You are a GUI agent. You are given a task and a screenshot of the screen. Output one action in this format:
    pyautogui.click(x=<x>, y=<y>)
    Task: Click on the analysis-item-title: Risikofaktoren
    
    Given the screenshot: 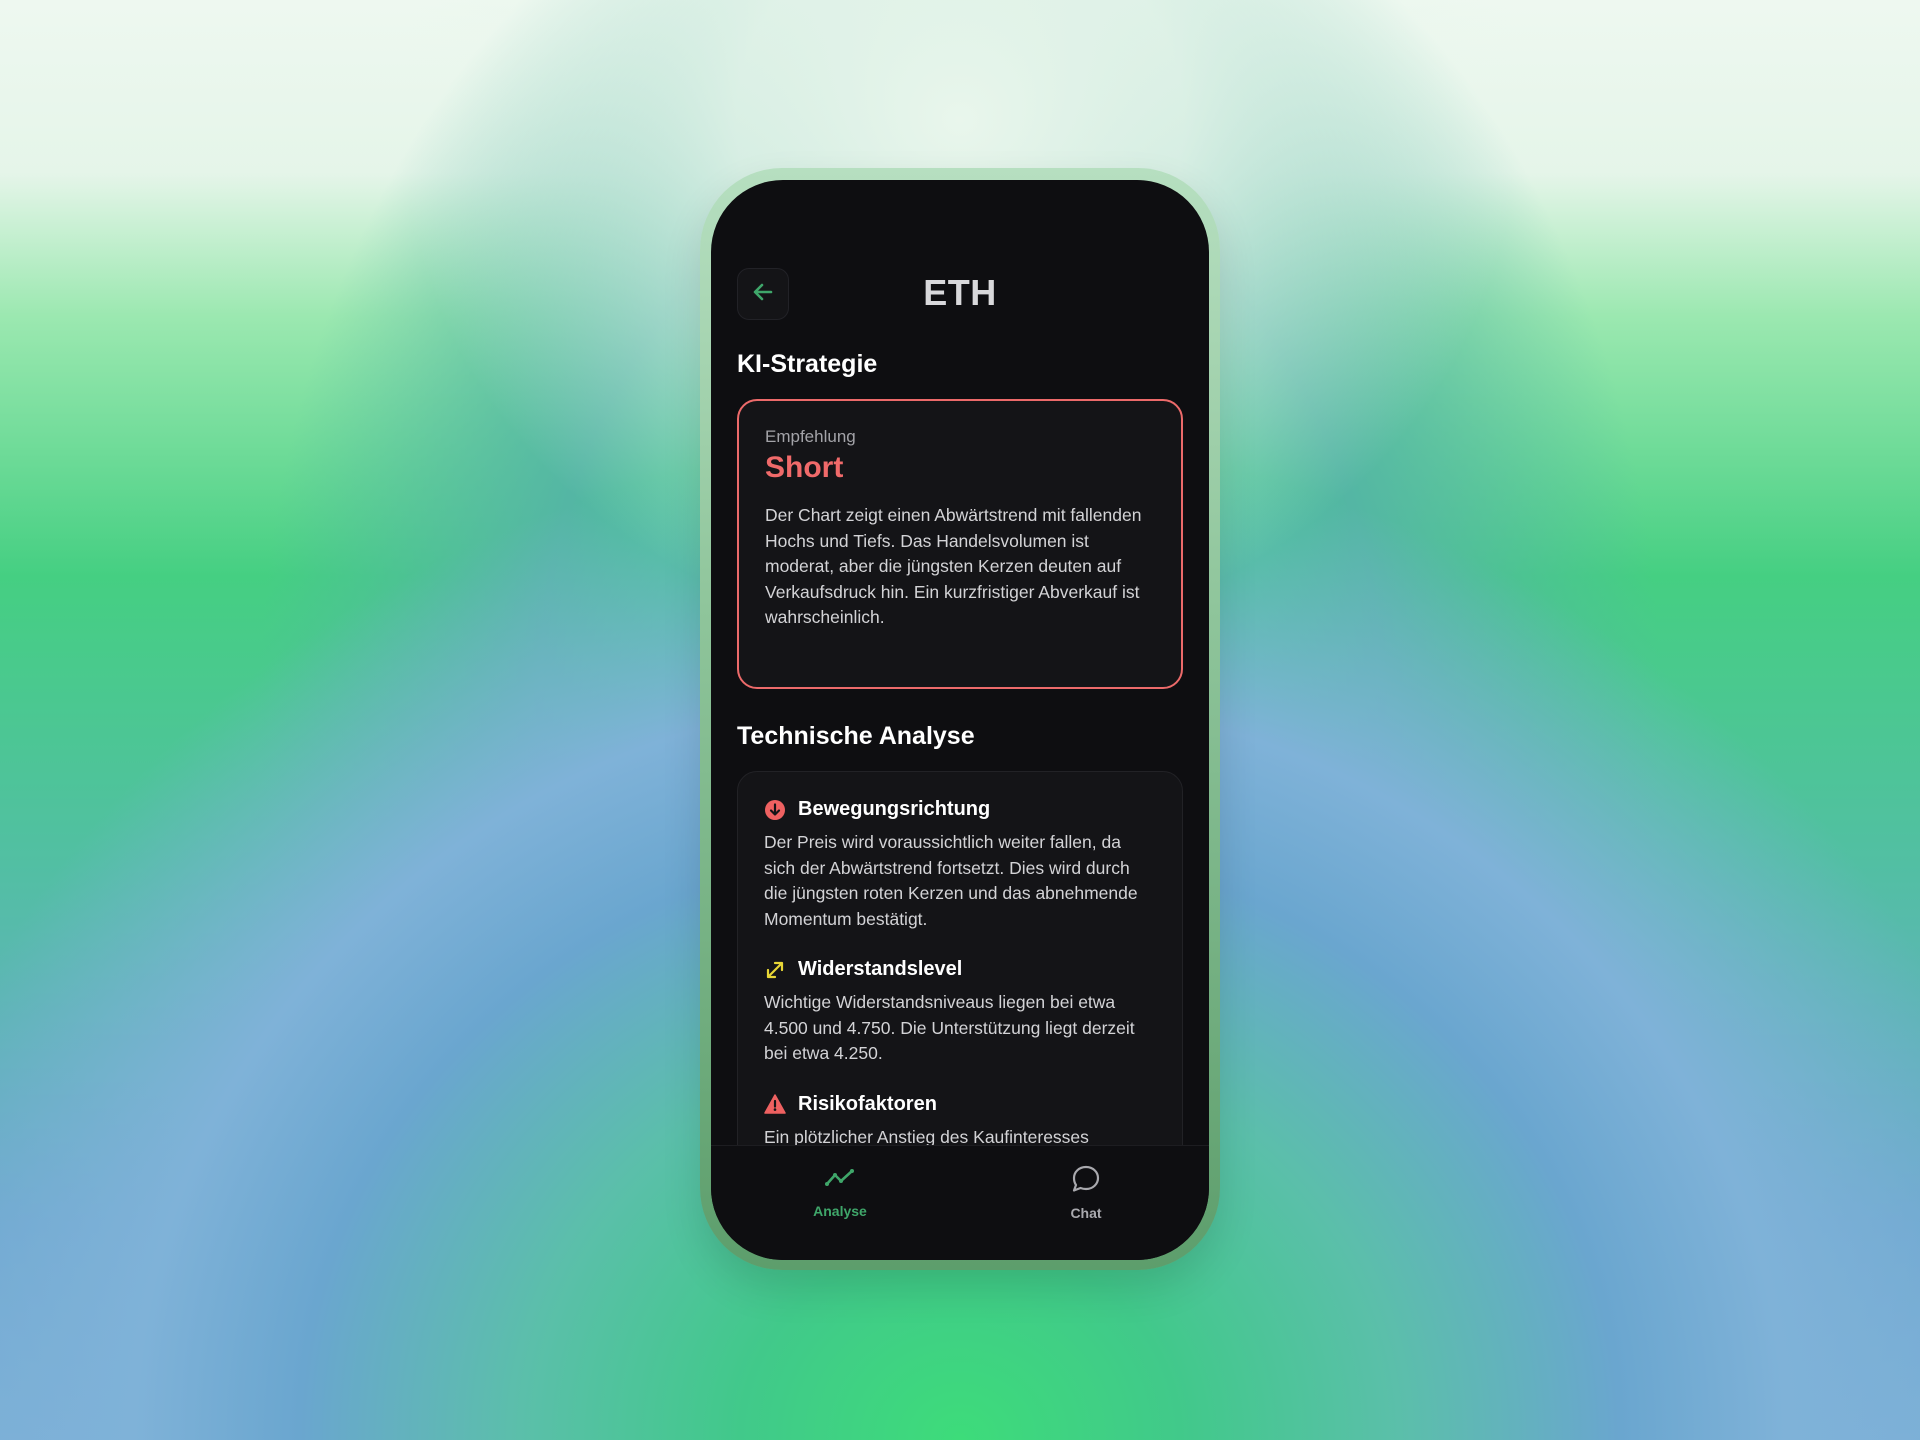 What is the action you would take?
    pyautogui.click(x=867, y=1103)
    